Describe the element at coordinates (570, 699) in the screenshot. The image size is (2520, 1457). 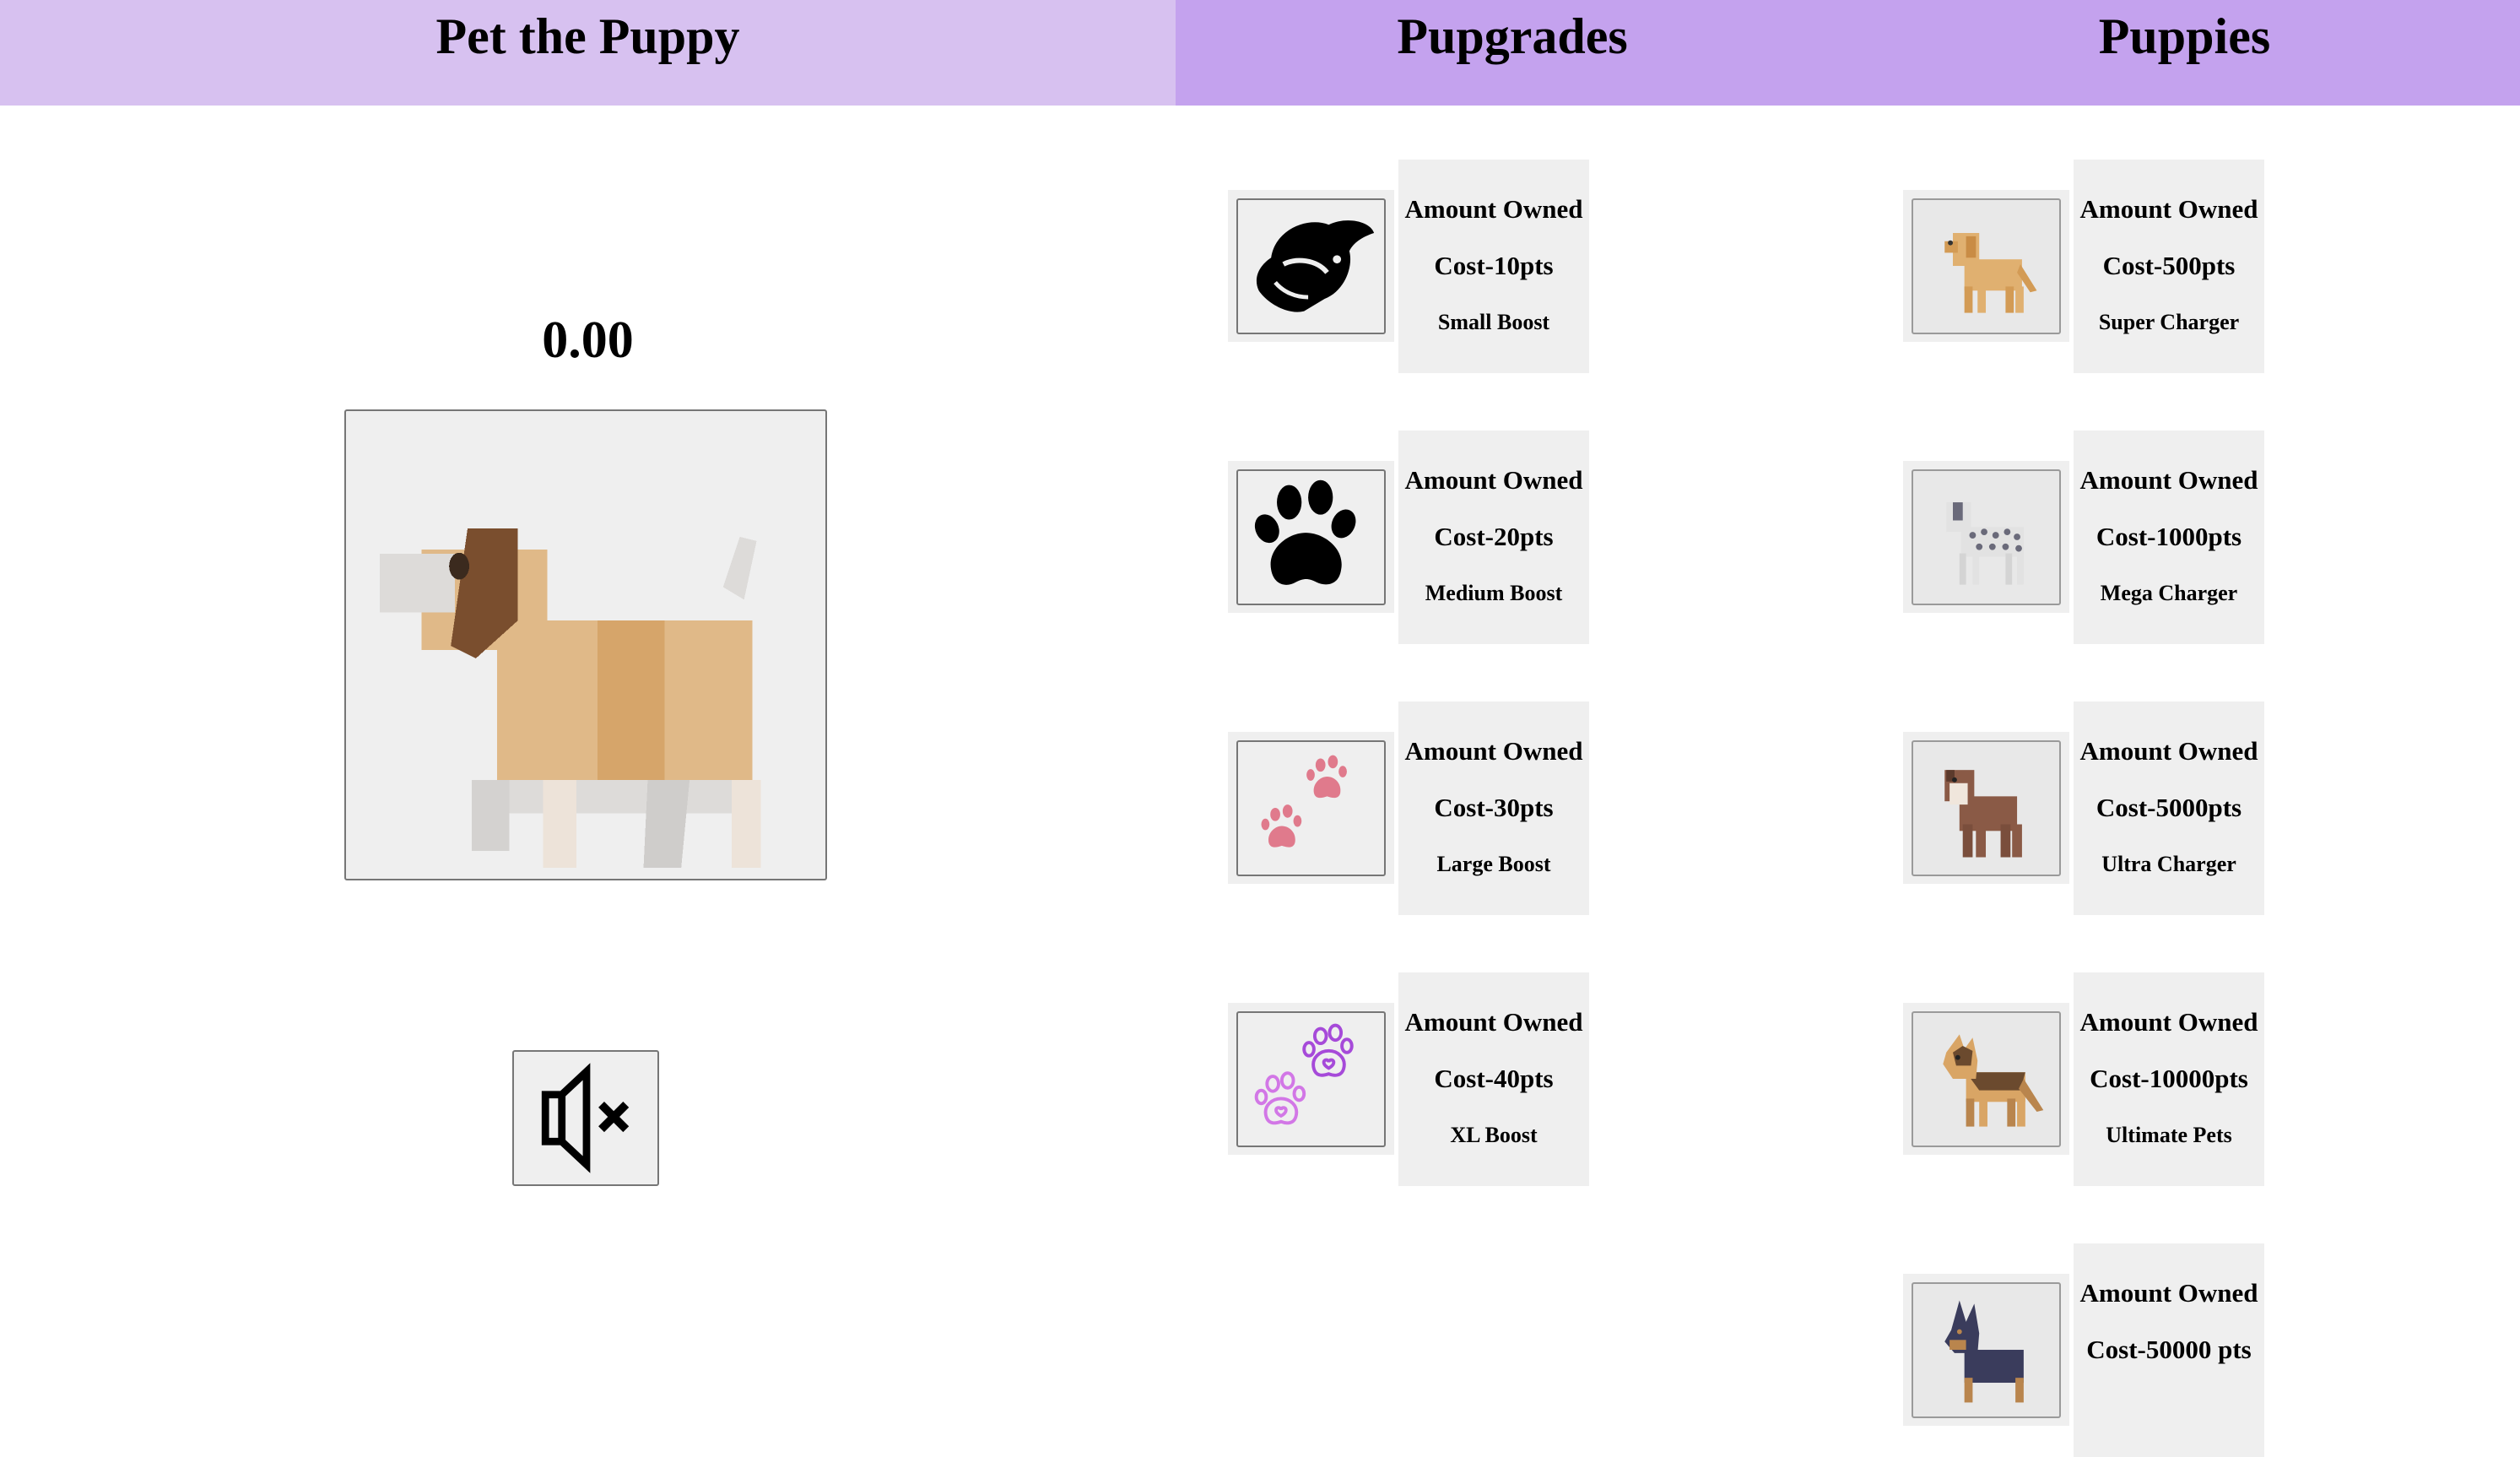
I see `beagle-puppy-icon` at that location.